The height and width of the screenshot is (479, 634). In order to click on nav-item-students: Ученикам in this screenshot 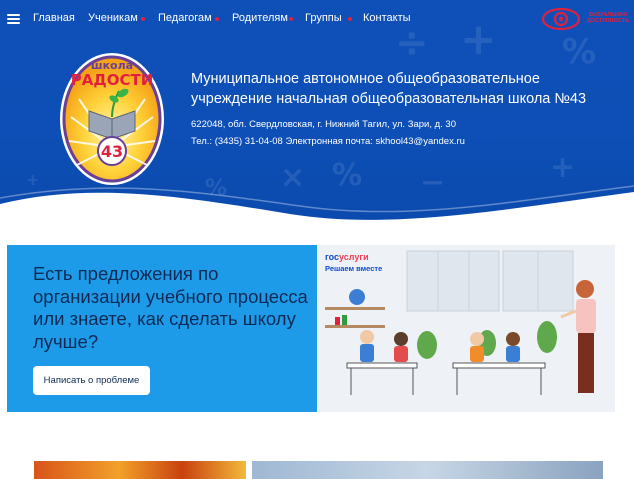, I will do `click(113, 18)`.